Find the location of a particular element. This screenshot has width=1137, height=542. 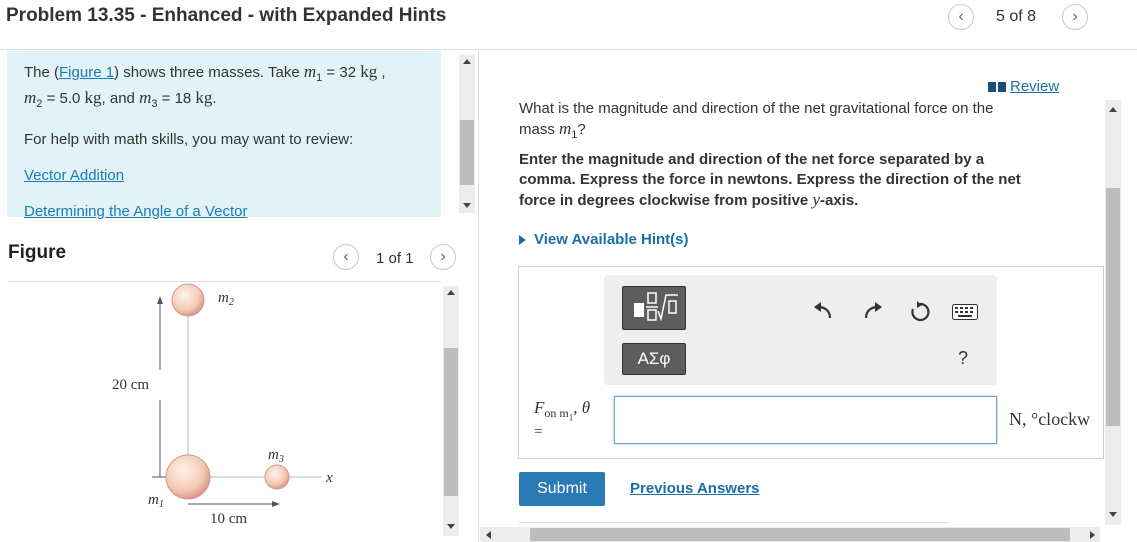

equals-sign: = is located at coordinates (538, 432).